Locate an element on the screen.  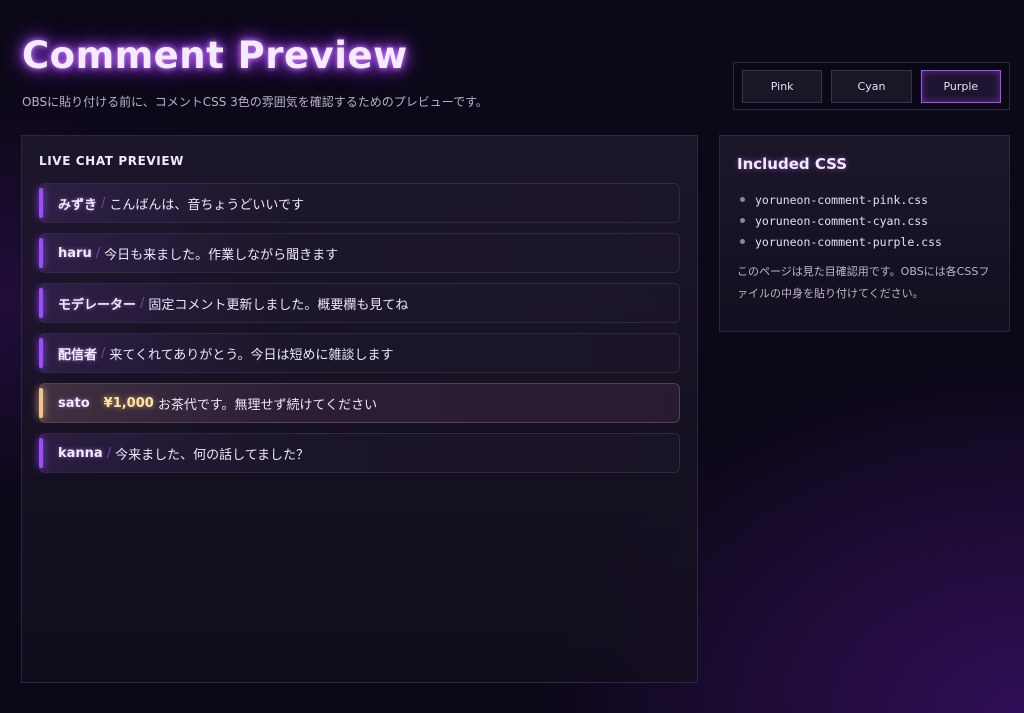
css-file-name: yoruneon-comment-purple.css is located at coordinates (848, 241).